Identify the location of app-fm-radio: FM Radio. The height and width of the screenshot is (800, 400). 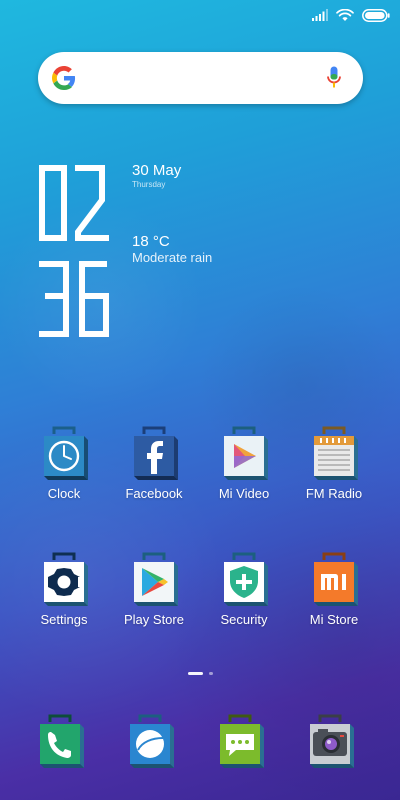
(334, 463).